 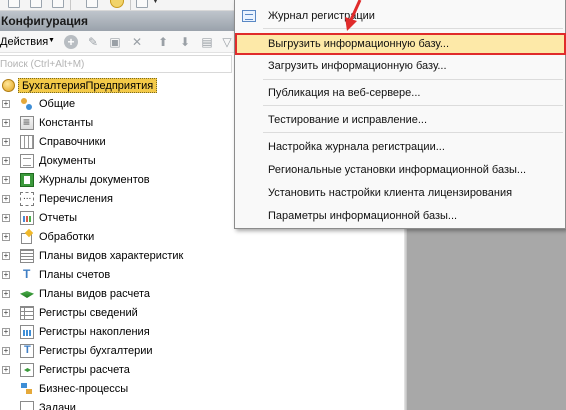 I want to click on tree-item: + Регистры накопления, so click(x=202, y=332).